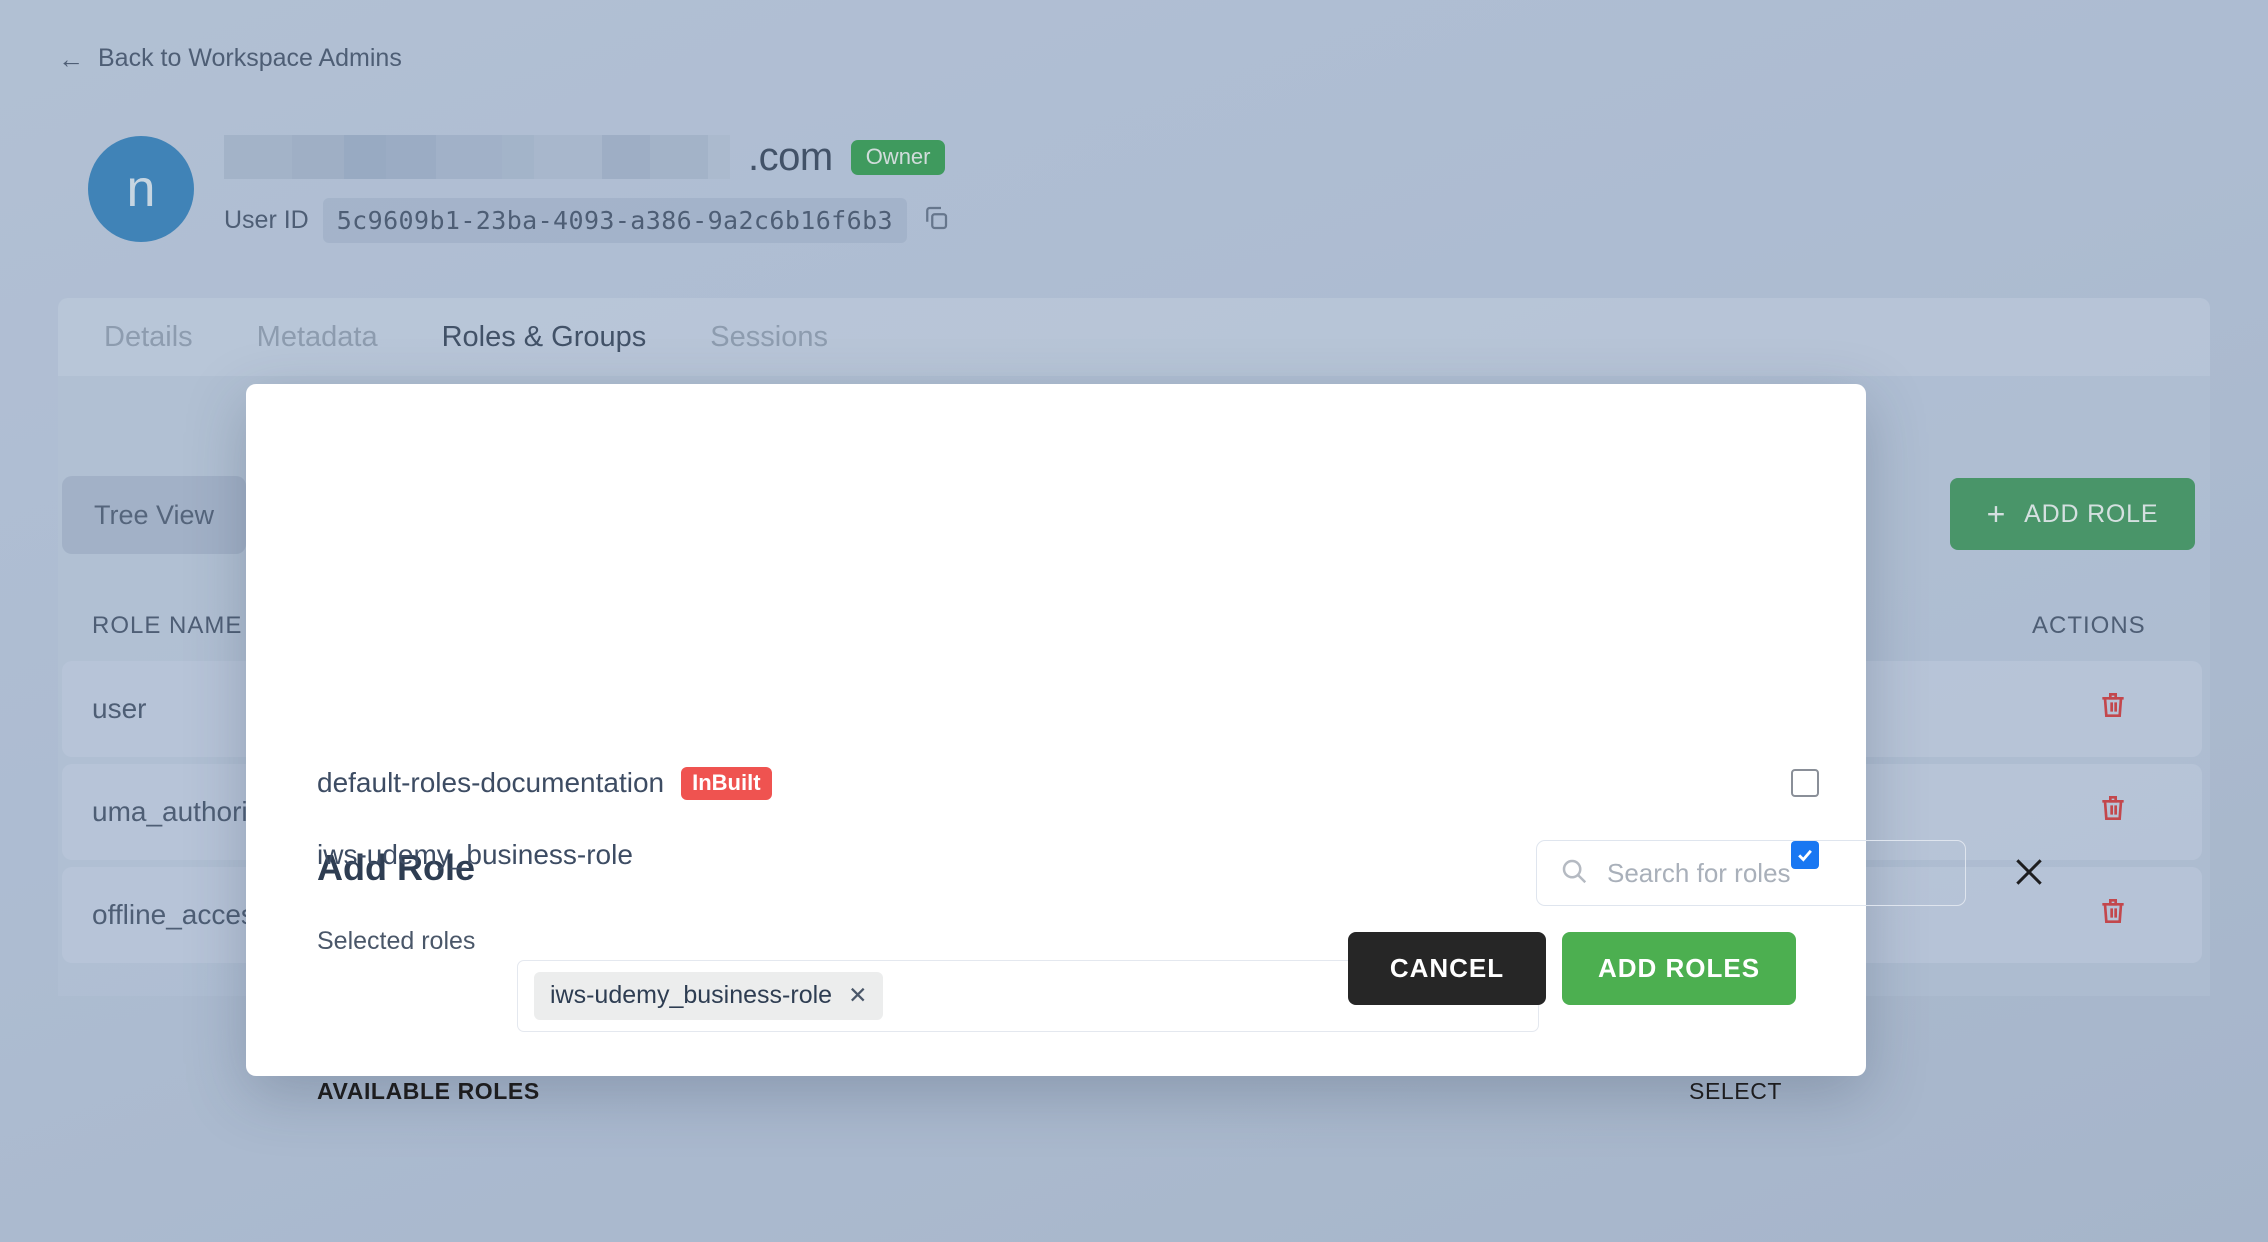 The height and width of the screenshot is (1242, 2268). I want to click on selected-role-chip-label: iws-udemy_business-role, so click(691, 995).